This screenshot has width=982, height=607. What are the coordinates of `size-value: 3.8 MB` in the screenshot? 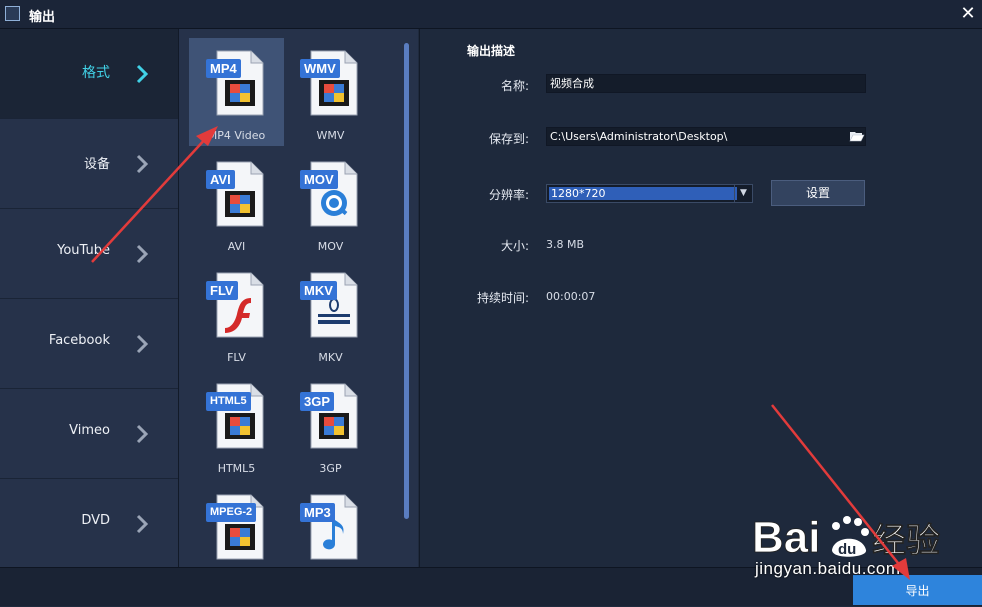 It's located at (565, 244).